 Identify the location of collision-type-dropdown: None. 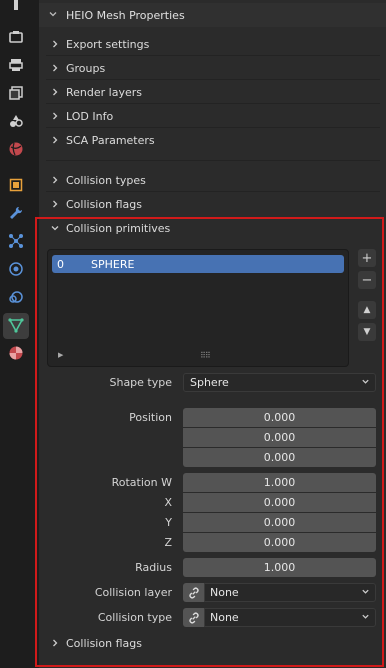
(279, 617).